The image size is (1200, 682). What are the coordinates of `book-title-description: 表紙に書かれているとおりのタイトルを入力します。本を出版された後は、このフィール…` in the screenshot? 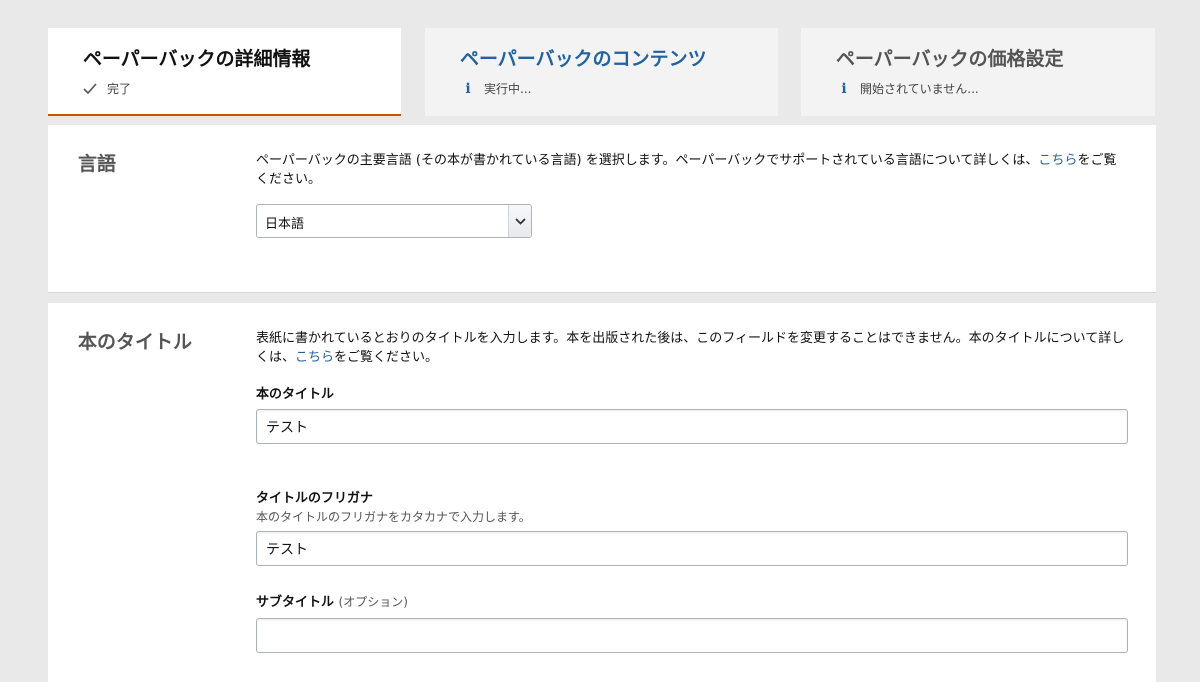 It's located at (692, 348).